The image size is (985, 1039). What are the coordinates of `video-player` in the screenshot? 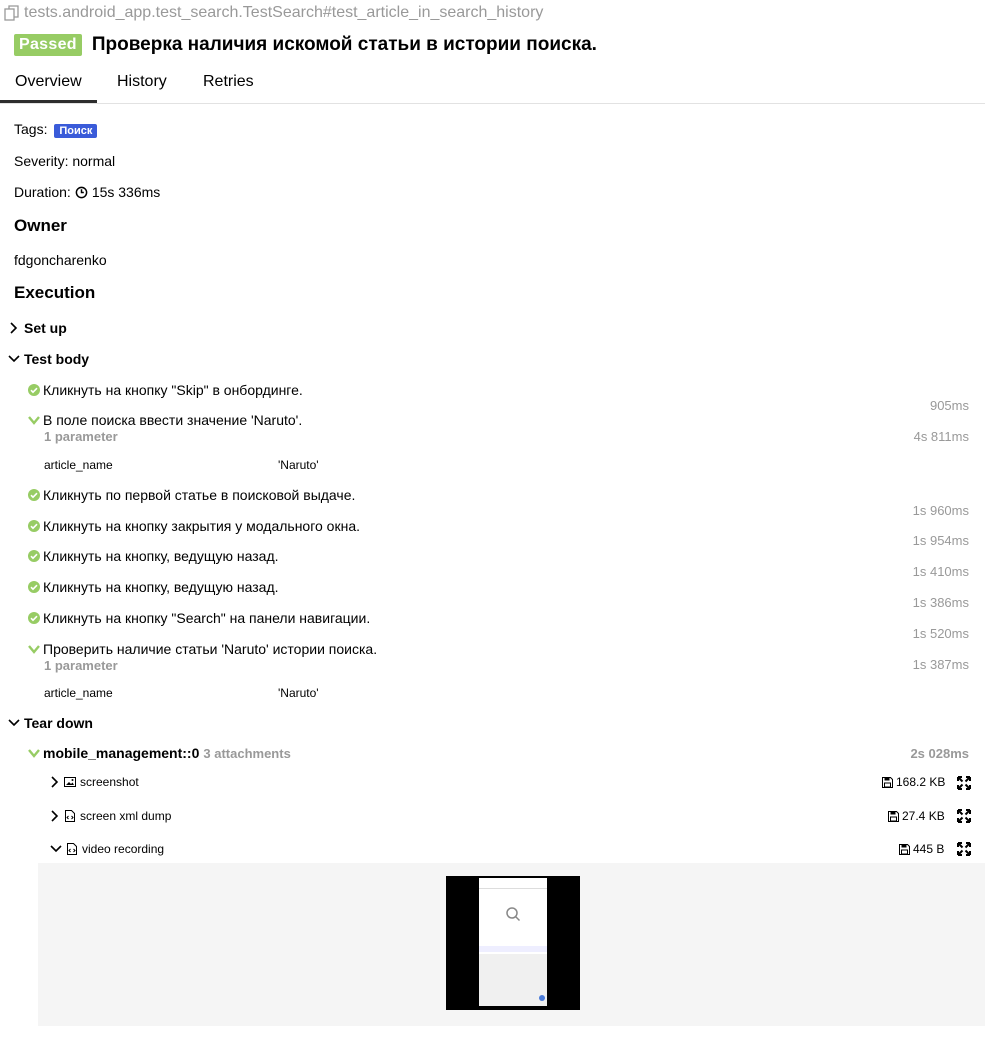 It's located at (513, 943).